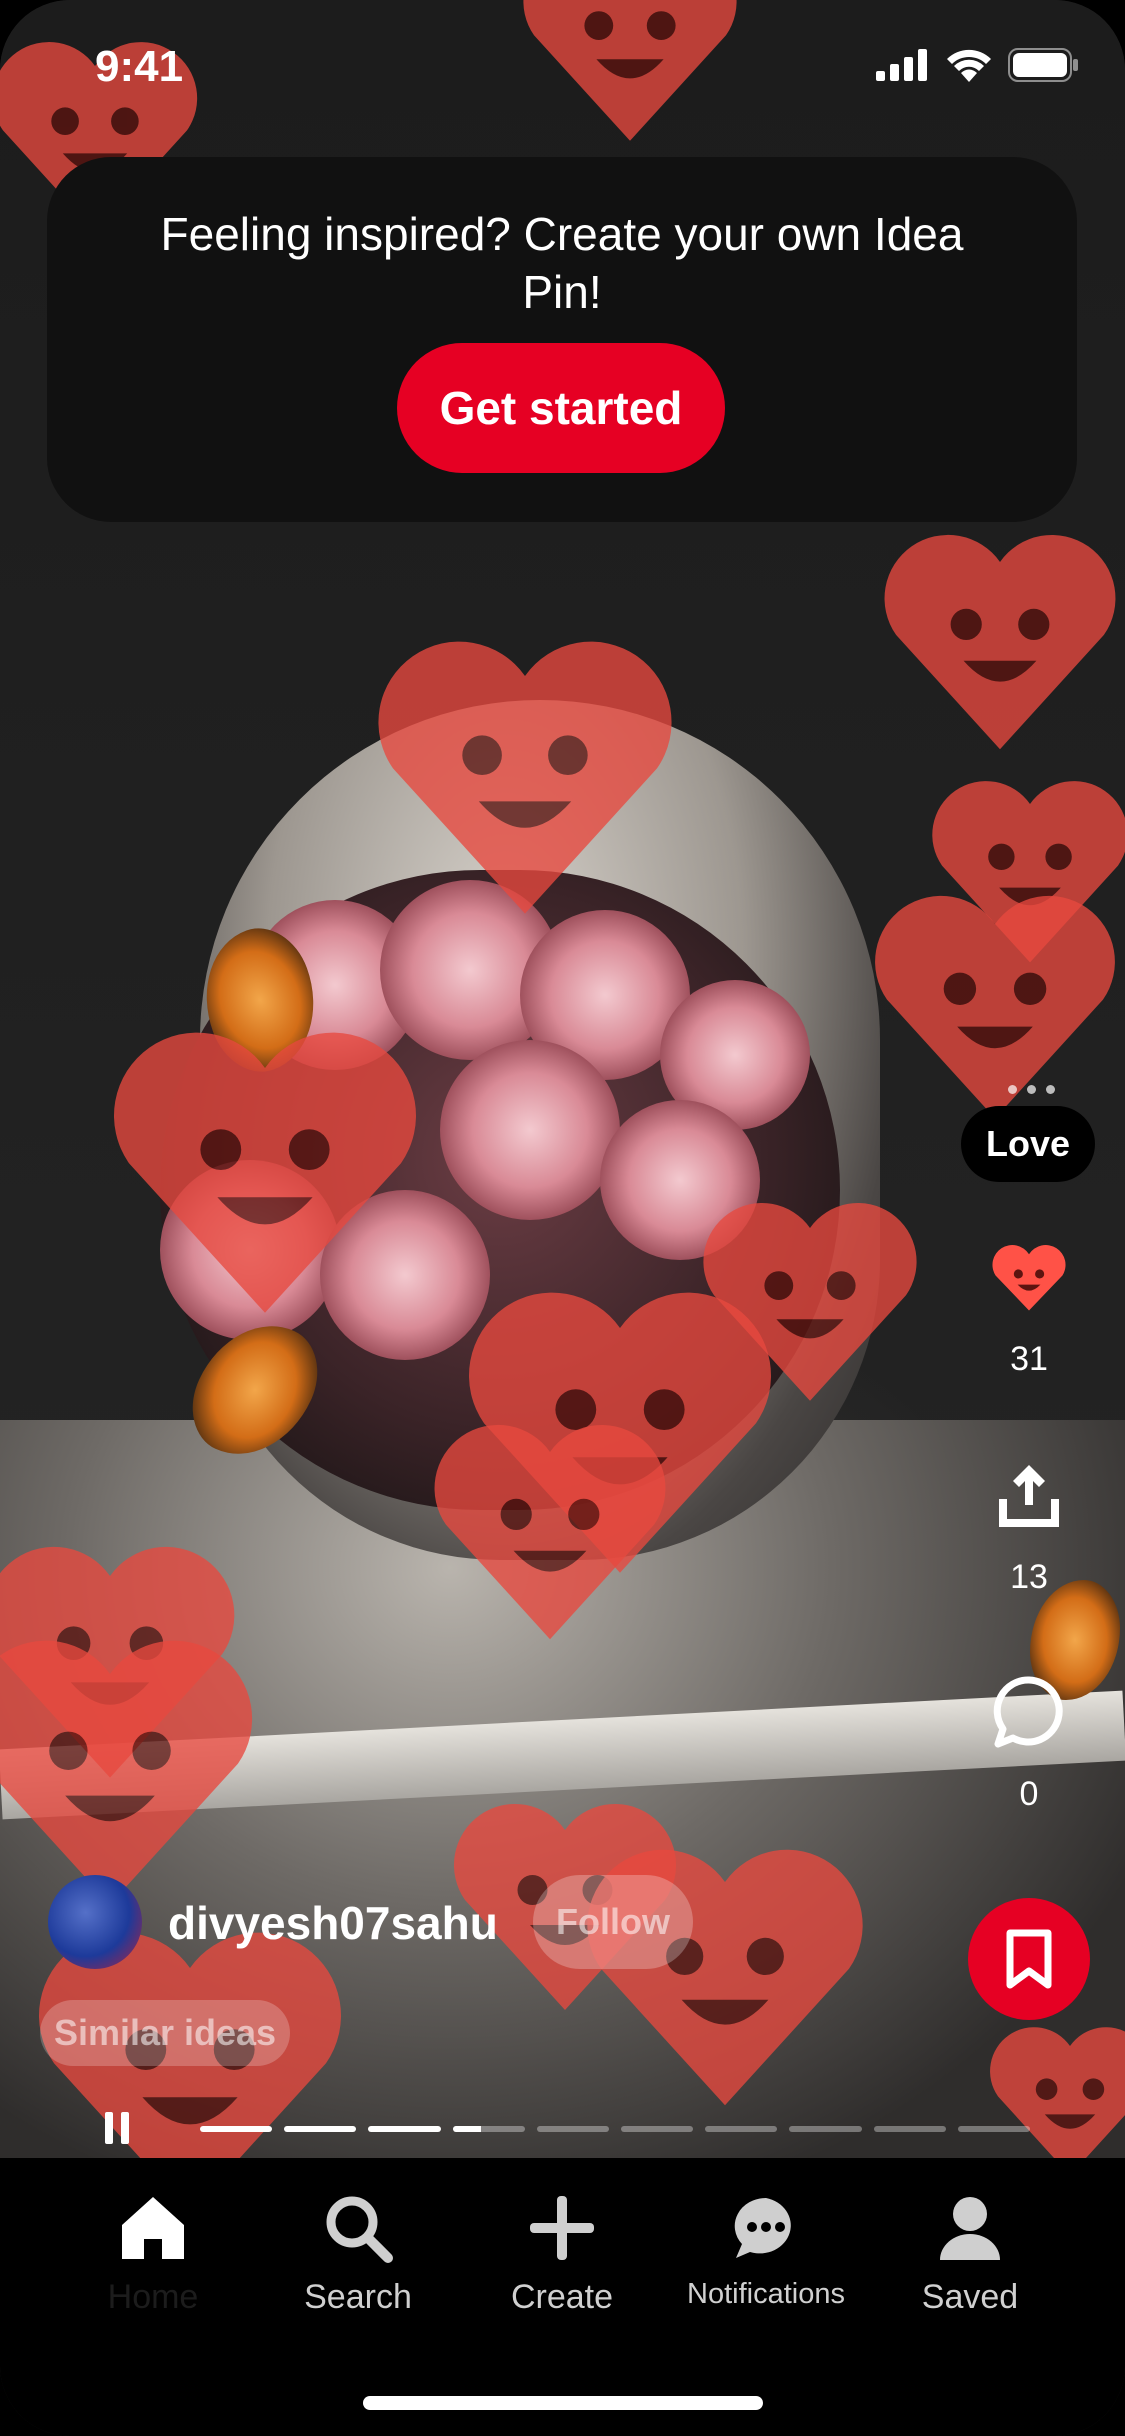 The image size is (1125, 2436). Describe the element at coordinates (561, 408) in the screenshot. I see `get-started-button: Get started` at that location.